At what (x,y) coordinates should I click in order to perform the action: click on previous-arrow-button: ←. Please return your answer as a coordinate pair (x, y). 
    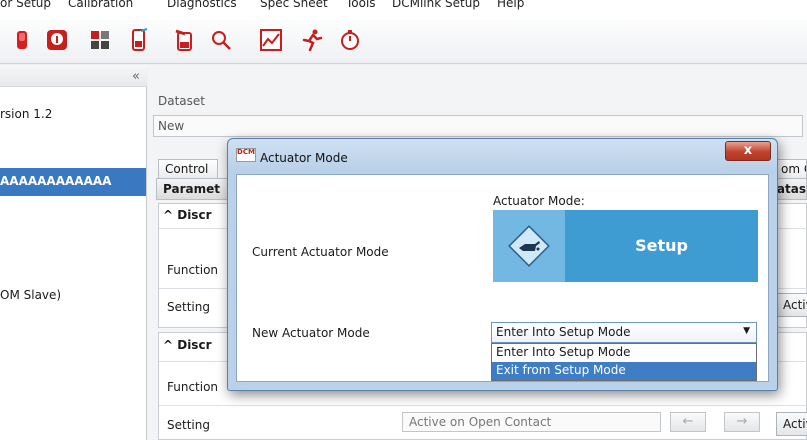
    Looking at the image, I should click on (688, 422).